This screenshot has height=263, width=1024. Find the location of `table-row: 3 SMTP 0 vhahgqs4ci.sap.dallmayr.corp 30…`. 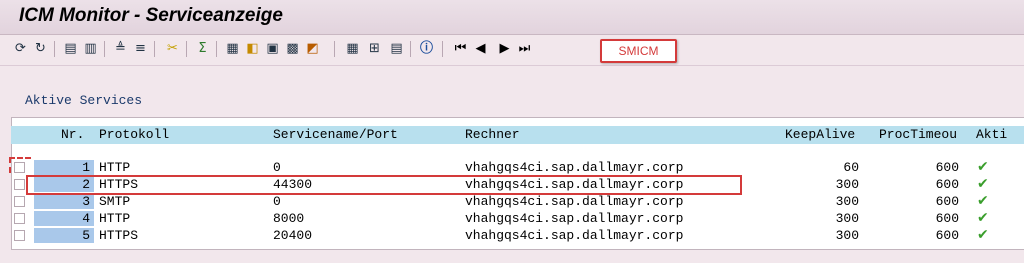

table-row: 3 SMTP 0 vhahgqs4ci.sap.dallmayr.corp 30… is located at coordinates (517, 202).